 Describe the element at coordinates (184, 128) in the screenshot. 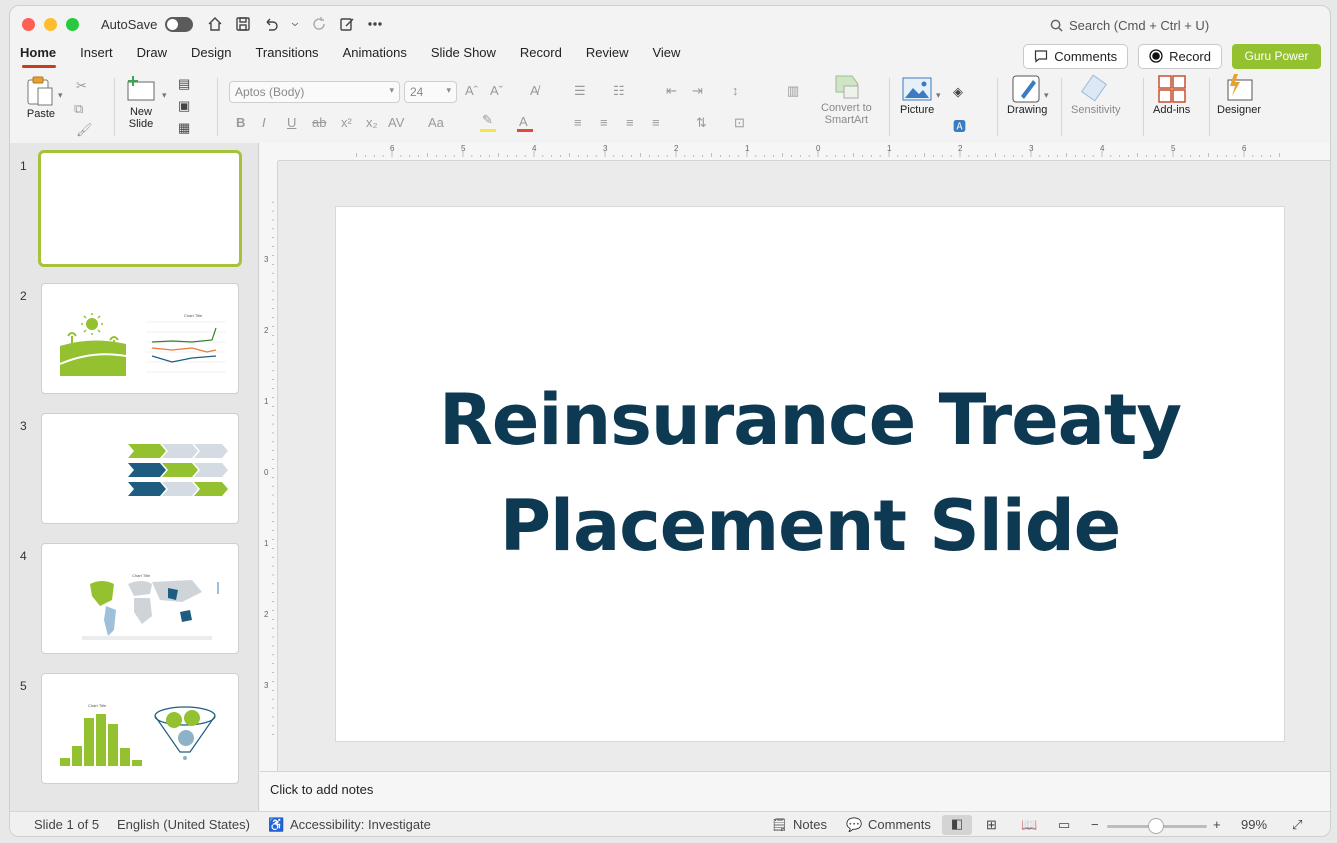

I see `section-icon: ▦` at that location.